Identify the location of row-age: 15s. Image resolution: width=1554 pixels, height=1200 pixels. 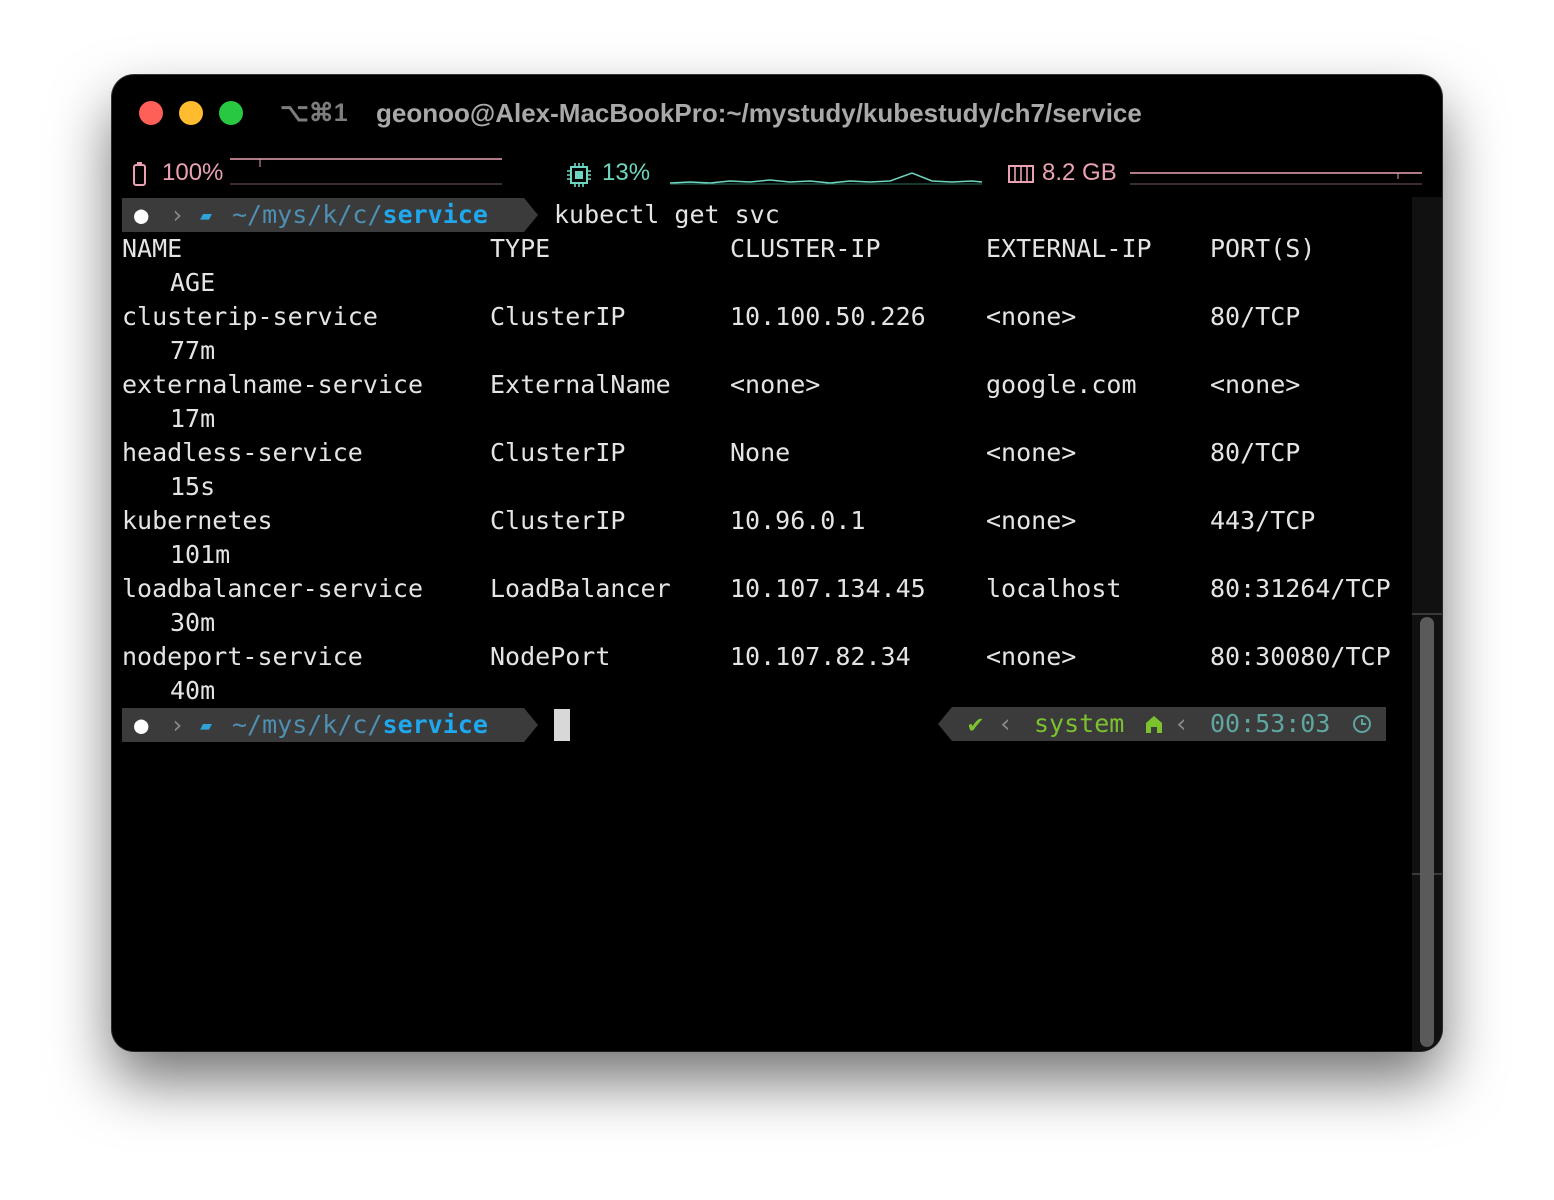
(193, 486).